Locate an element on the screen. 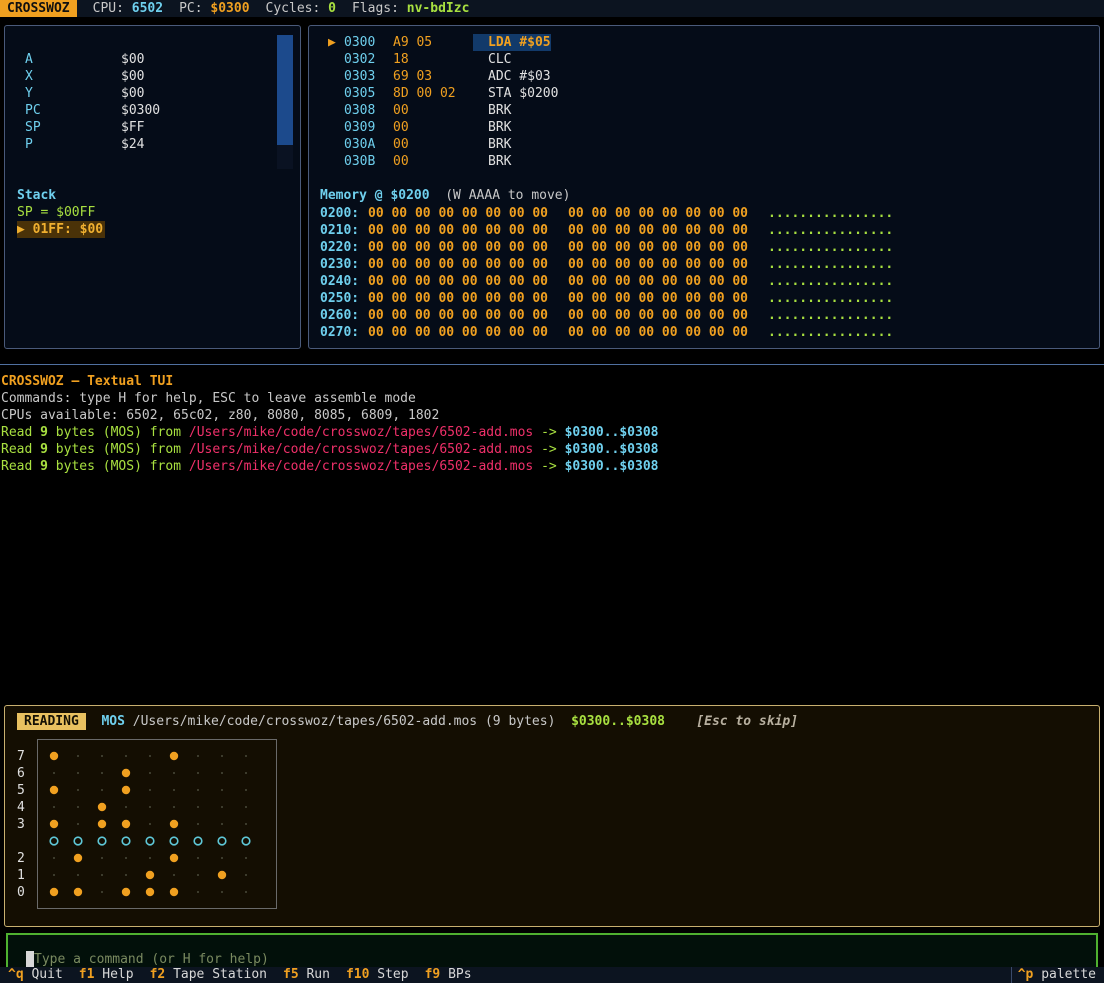 Image resolution: width=1104 pixels, height=983 pixels. tape-format: MOS is located at coordinates (113, 721).